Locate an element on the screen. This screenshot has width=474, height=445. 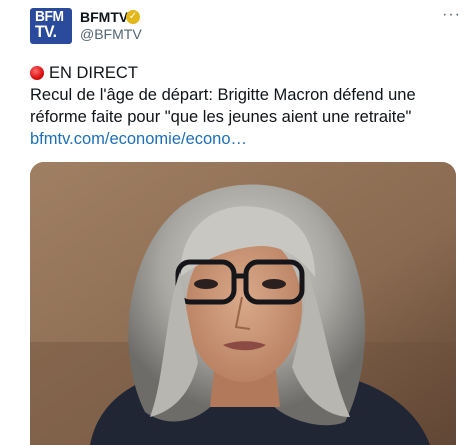
display-name: BFMTV is located at coordinates (104, 17).